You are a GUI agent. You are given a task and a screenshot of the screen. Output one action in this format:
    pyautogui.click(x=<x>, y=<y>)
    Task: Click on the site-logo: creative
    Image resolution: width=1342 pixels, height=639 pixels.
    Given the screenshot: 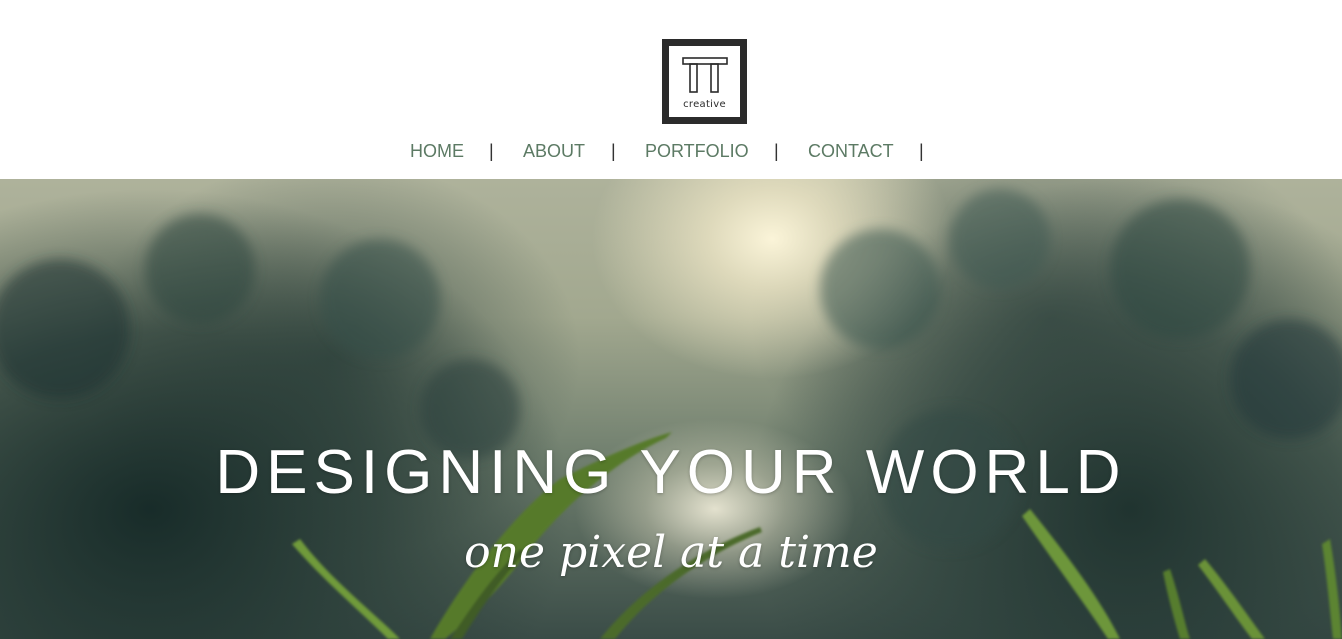 What is the action you would take?
    pyautogui.click(x=704, y=81)
    